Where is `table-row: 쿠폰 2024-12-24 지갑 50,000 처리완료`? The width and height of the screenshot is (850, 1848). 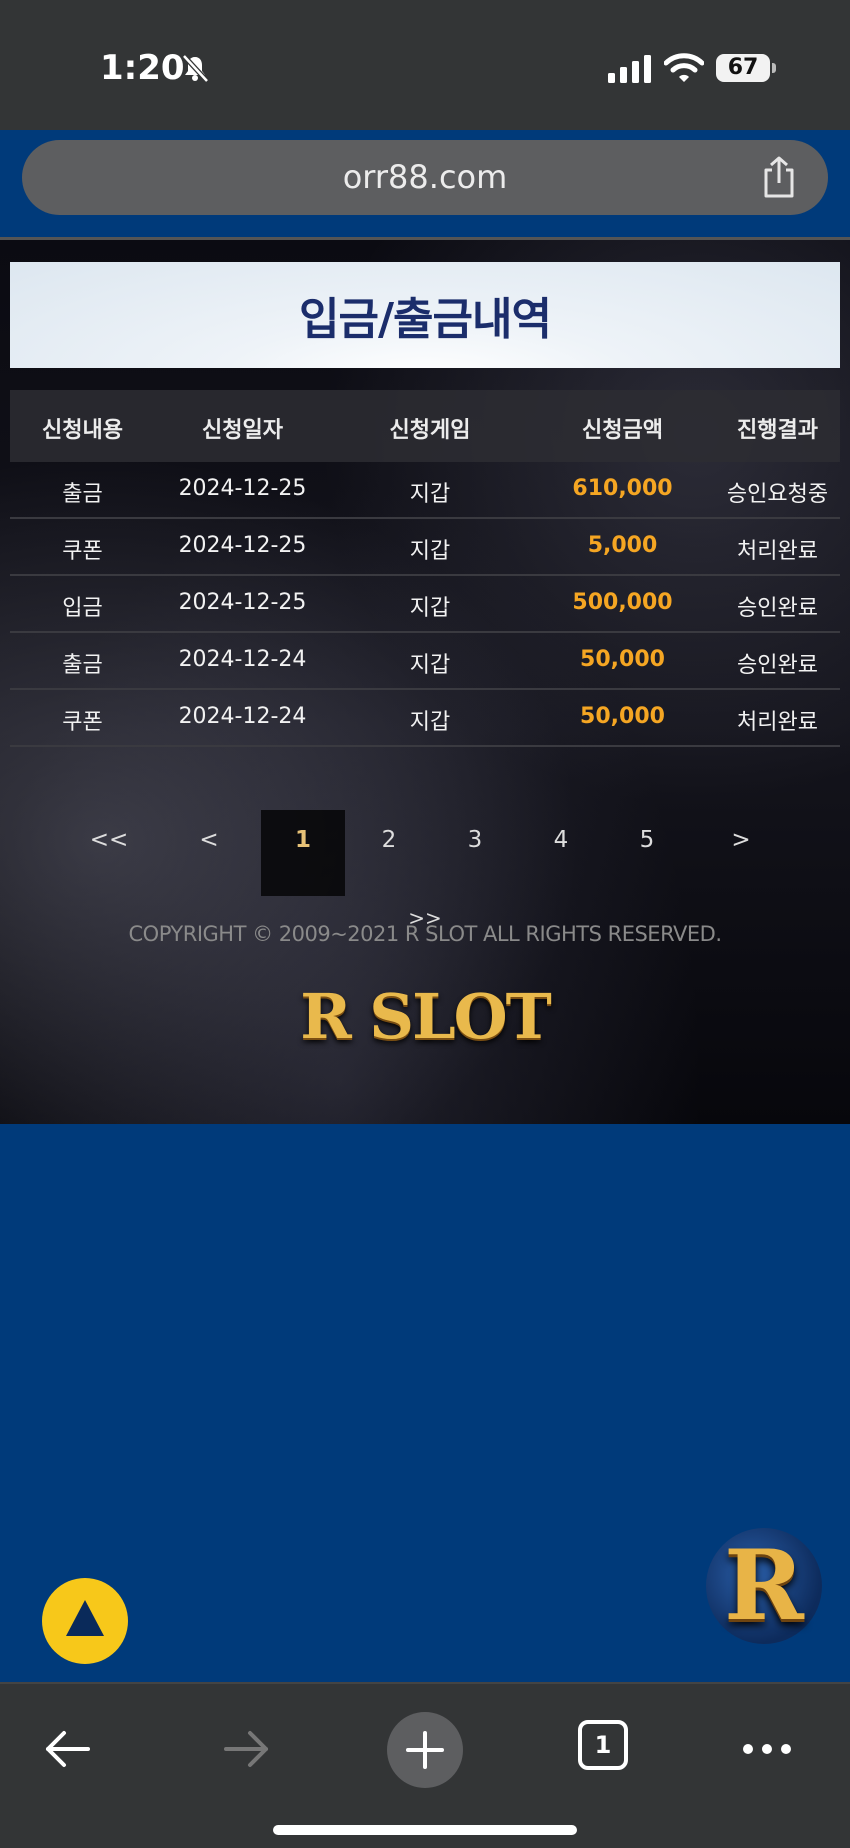
table-row: 쿠폰 2024-12-24 지갑 50,000 처리완료 is located at coordinates (425, 718).